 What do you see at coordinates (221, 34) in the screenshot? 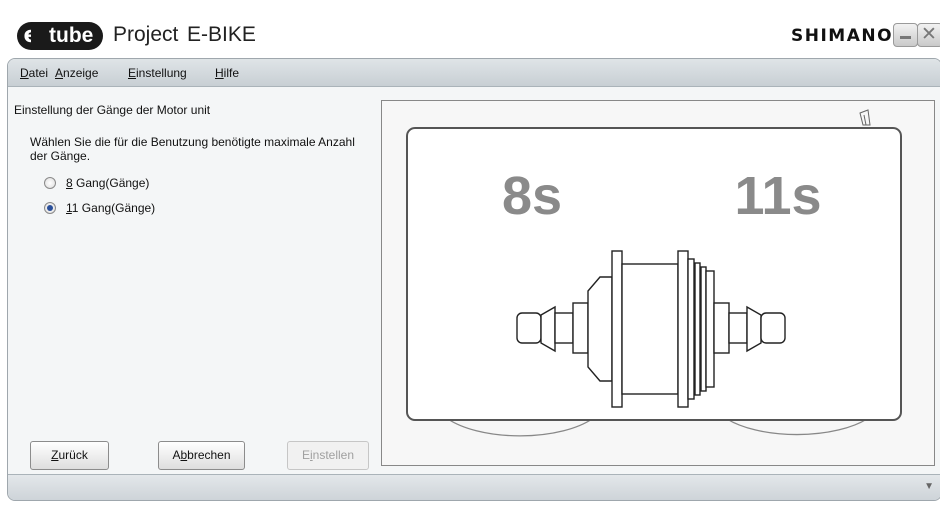
I see `product-label: E-BIKE` at bounding box center [221, 34].